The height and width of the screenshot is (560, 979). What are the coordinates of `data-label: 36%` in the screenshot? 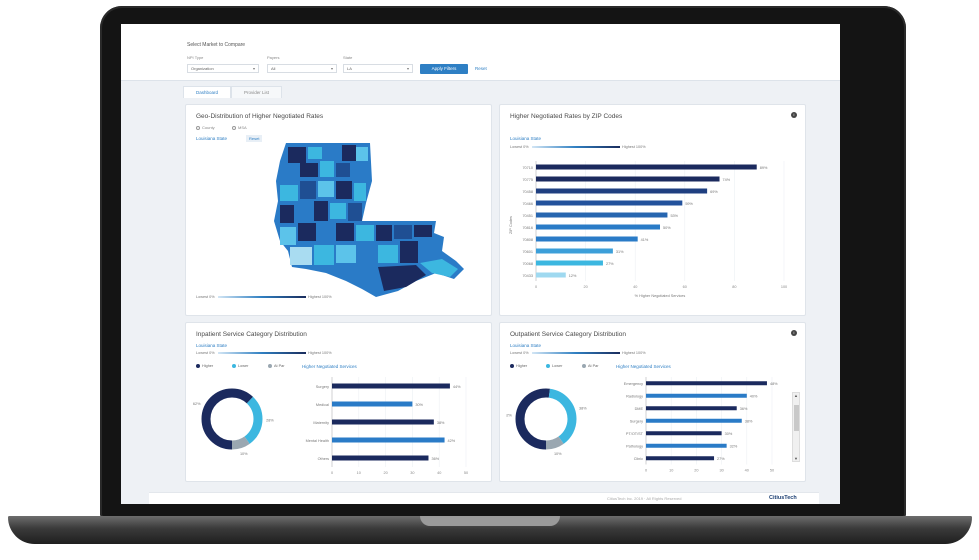 It's located at (435, 459).